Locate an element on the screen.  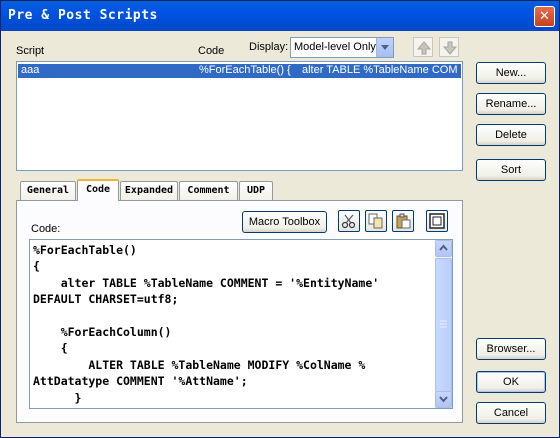
move-down-button is located at coordinates (449, 47).